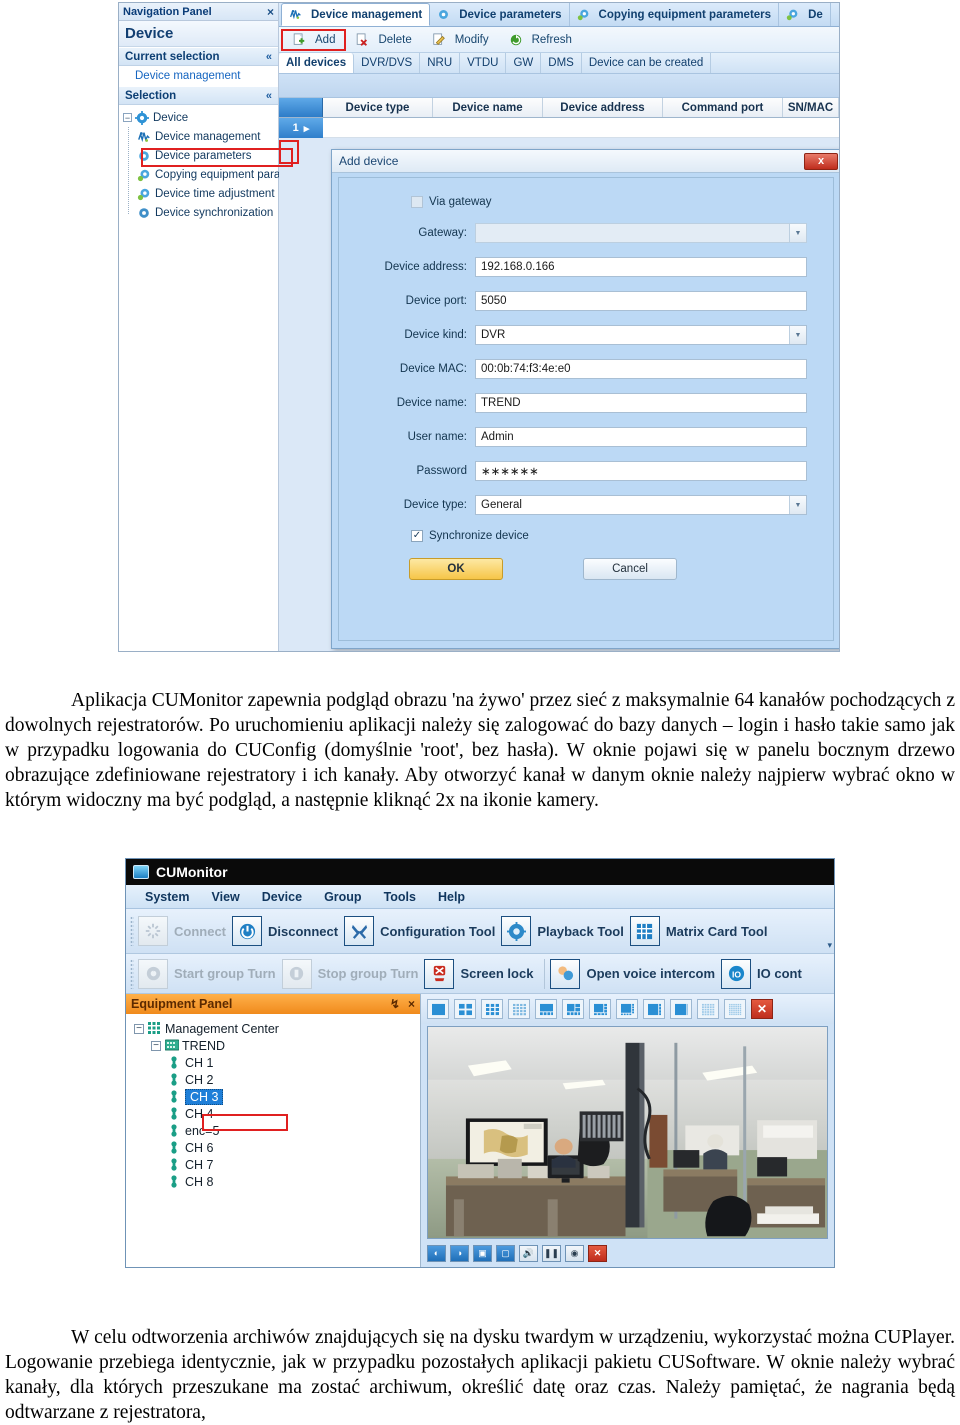 Image resolution: width=960 pixels, height=1425 pixels. What do you see at coordinates (400, 897) in the screenshot?
I see `menu-item-tools: Tools` at bounding box center [400, 897].